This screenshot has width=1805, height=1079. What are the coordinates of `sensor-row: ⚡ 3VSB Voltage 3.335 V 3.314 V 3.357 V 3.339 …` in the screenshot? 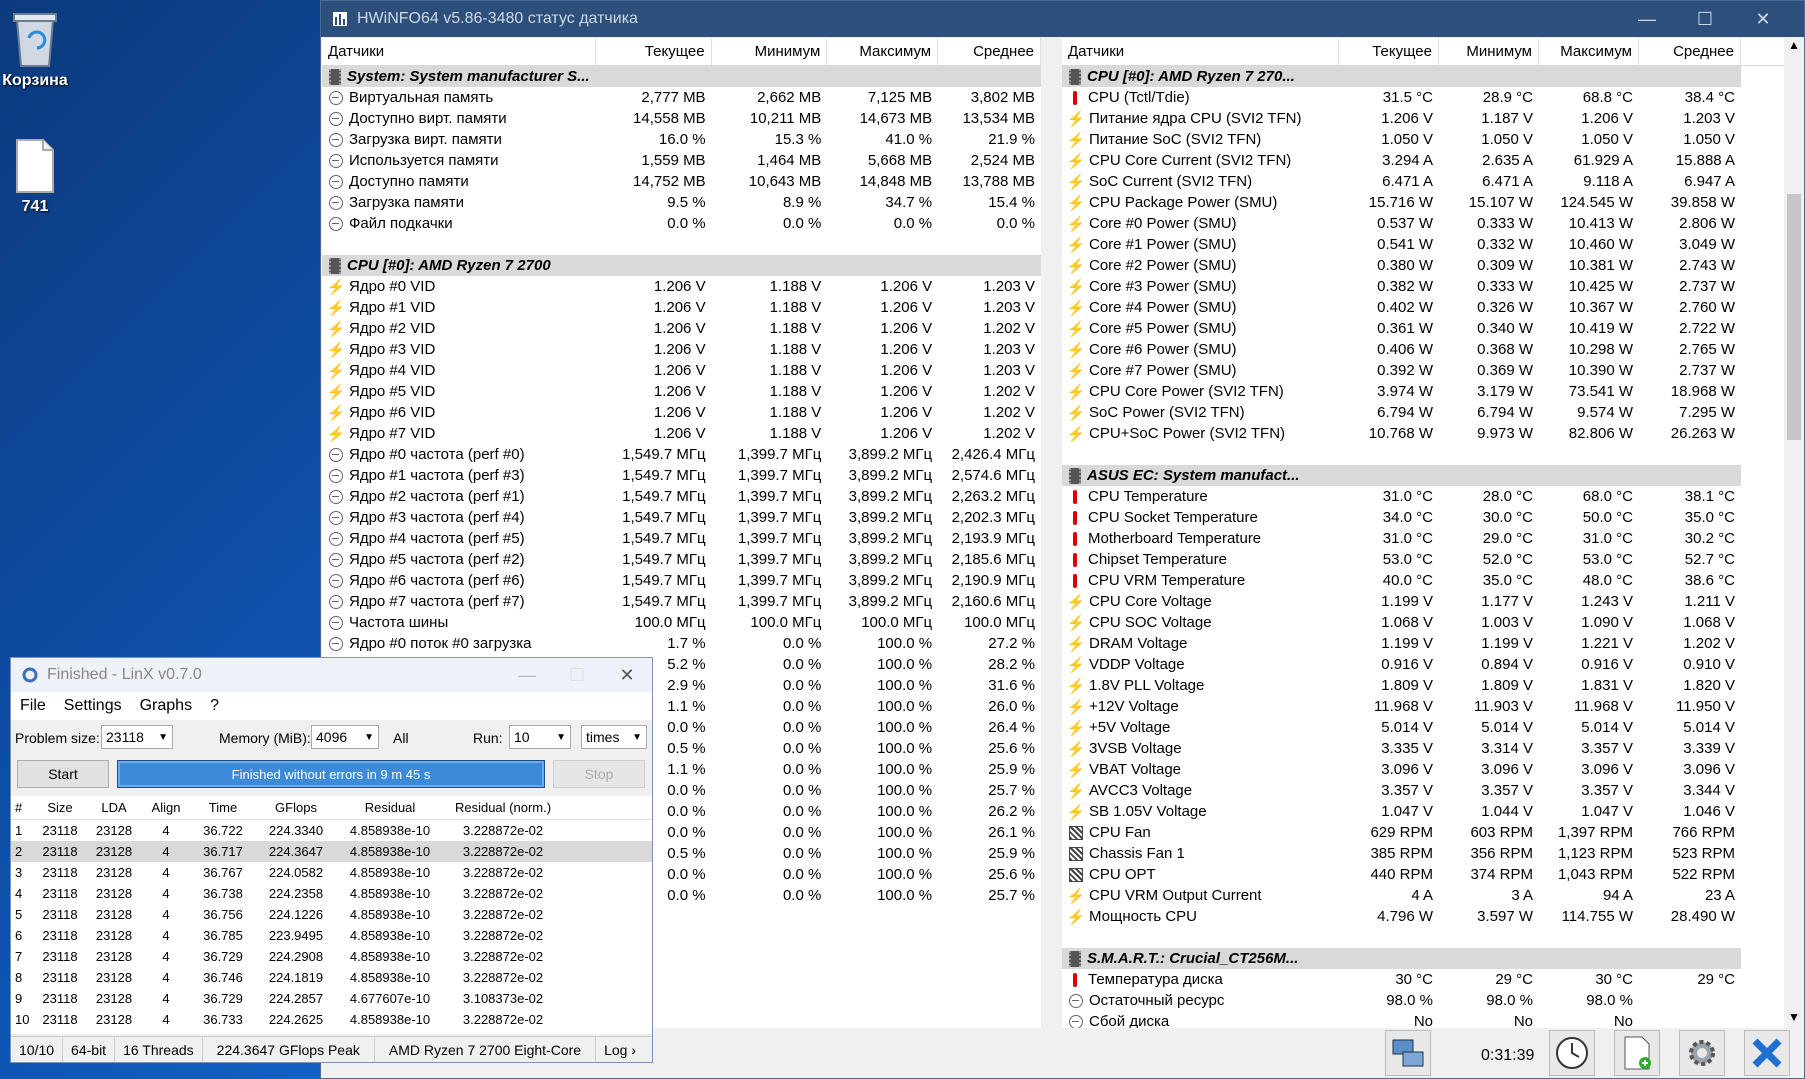 It's located at (1433, 748).